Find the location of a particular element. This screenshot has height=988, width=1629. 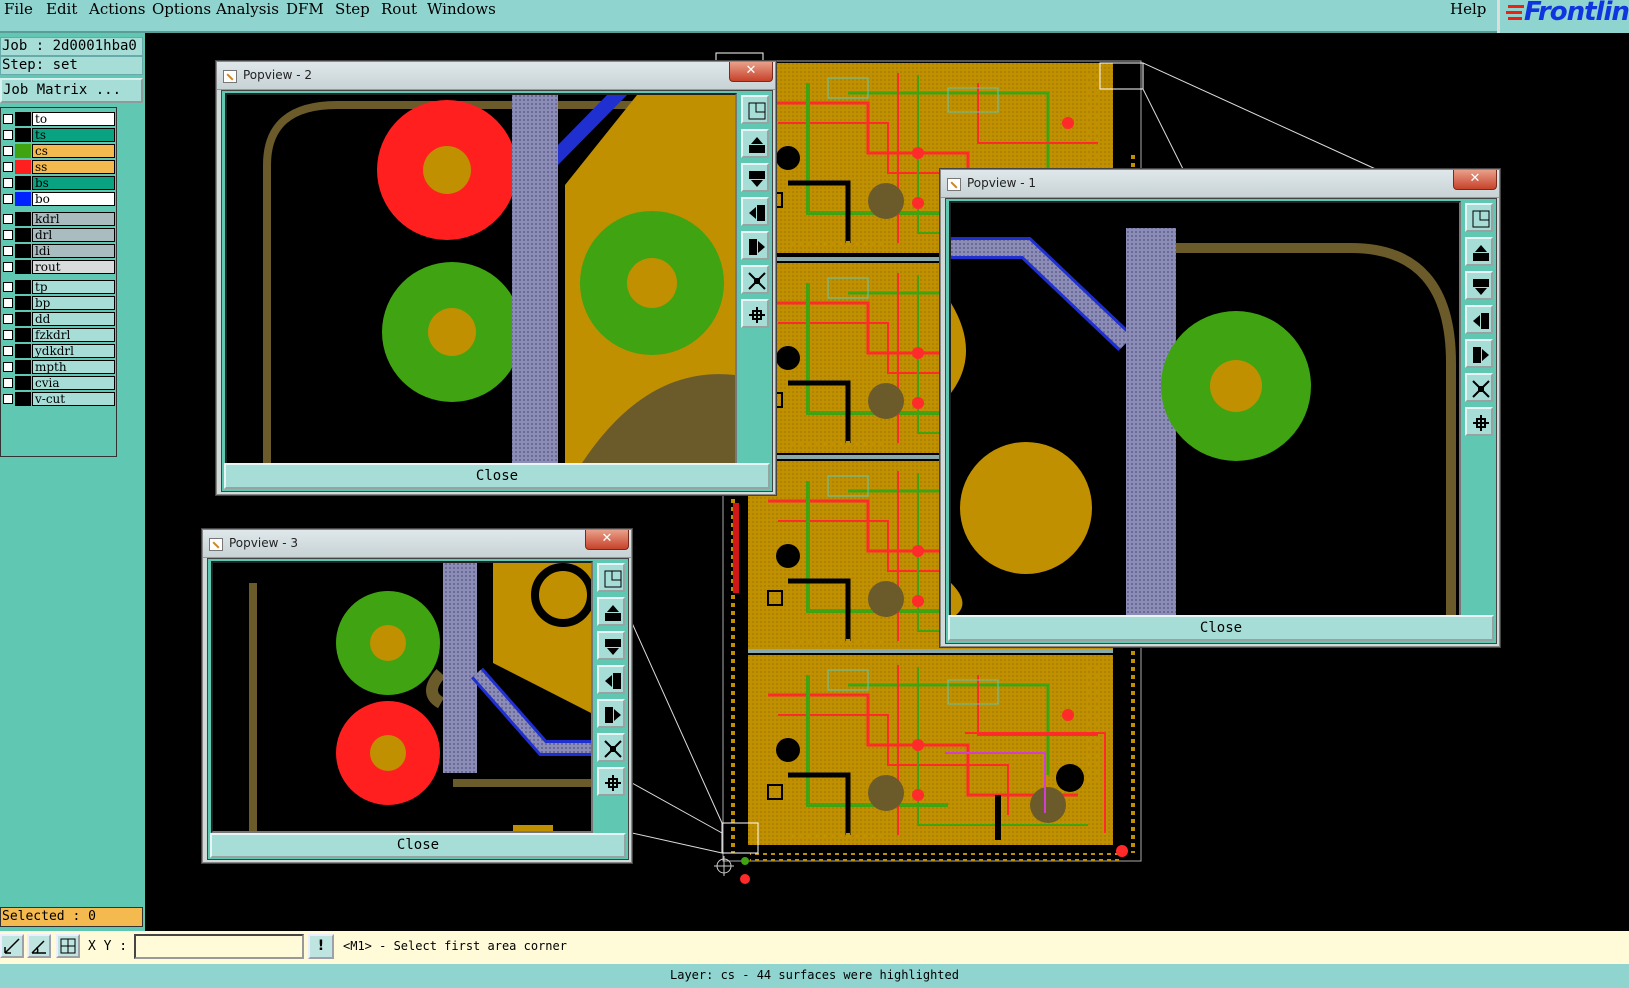

layer-row-bp: bp is located at coordinates (58, 303).